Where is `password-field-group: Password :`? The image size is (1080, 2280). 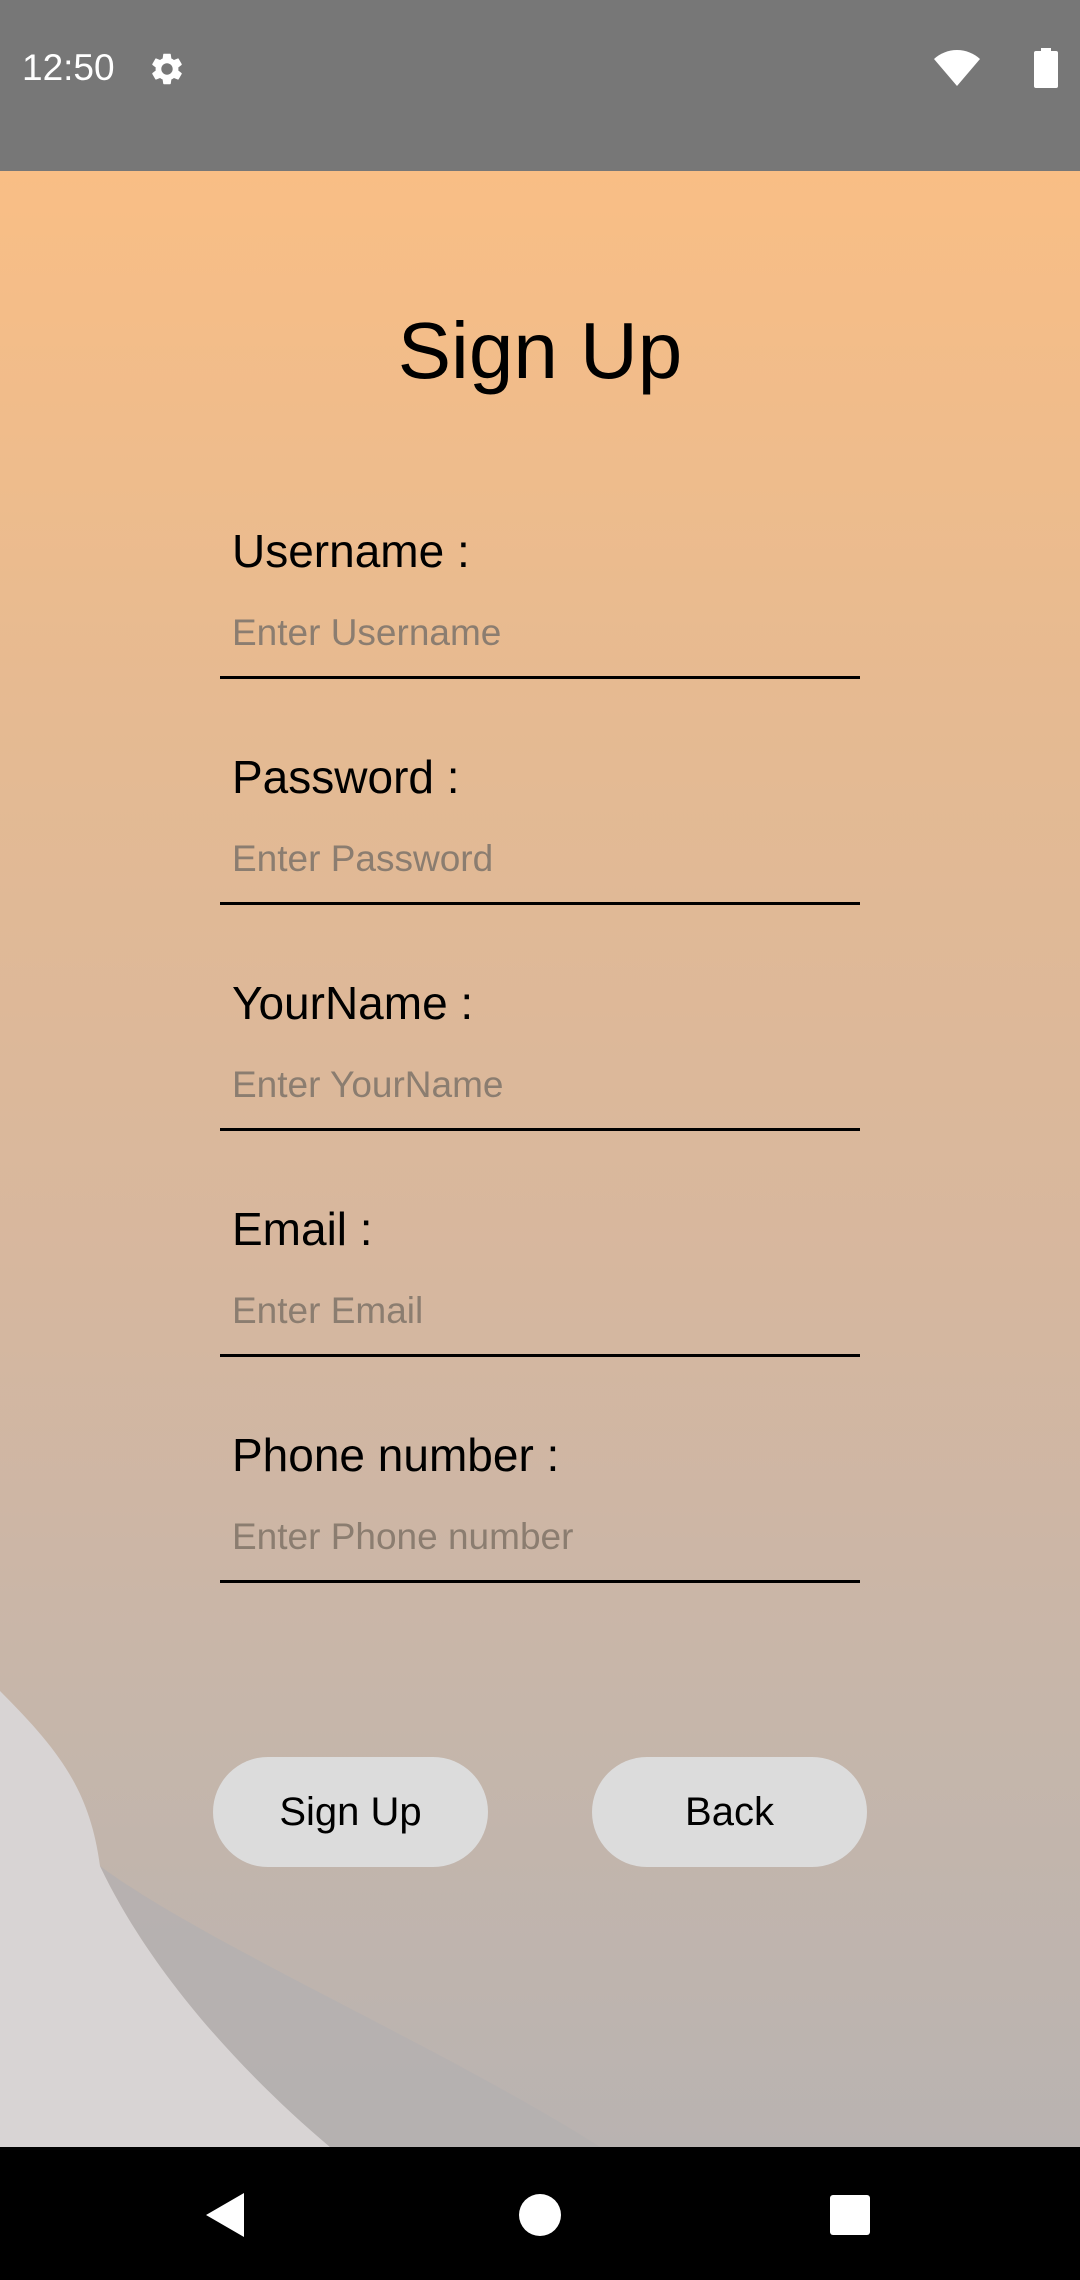
password-field-group: Password : is located at coordinates (540, 849).